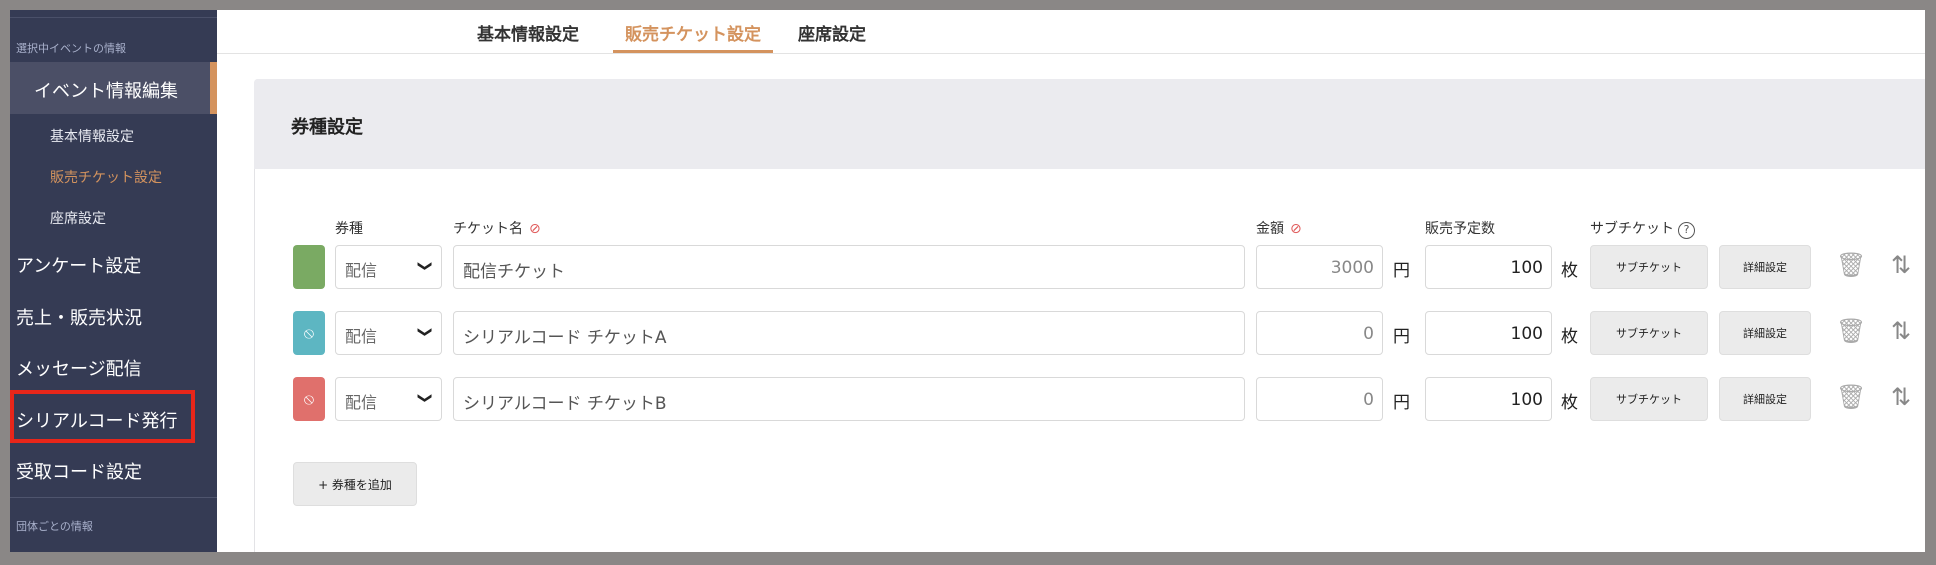  Describe the element at coordinates (1352, 268) in the screenshot. I see `price-value: 3000` at that location.